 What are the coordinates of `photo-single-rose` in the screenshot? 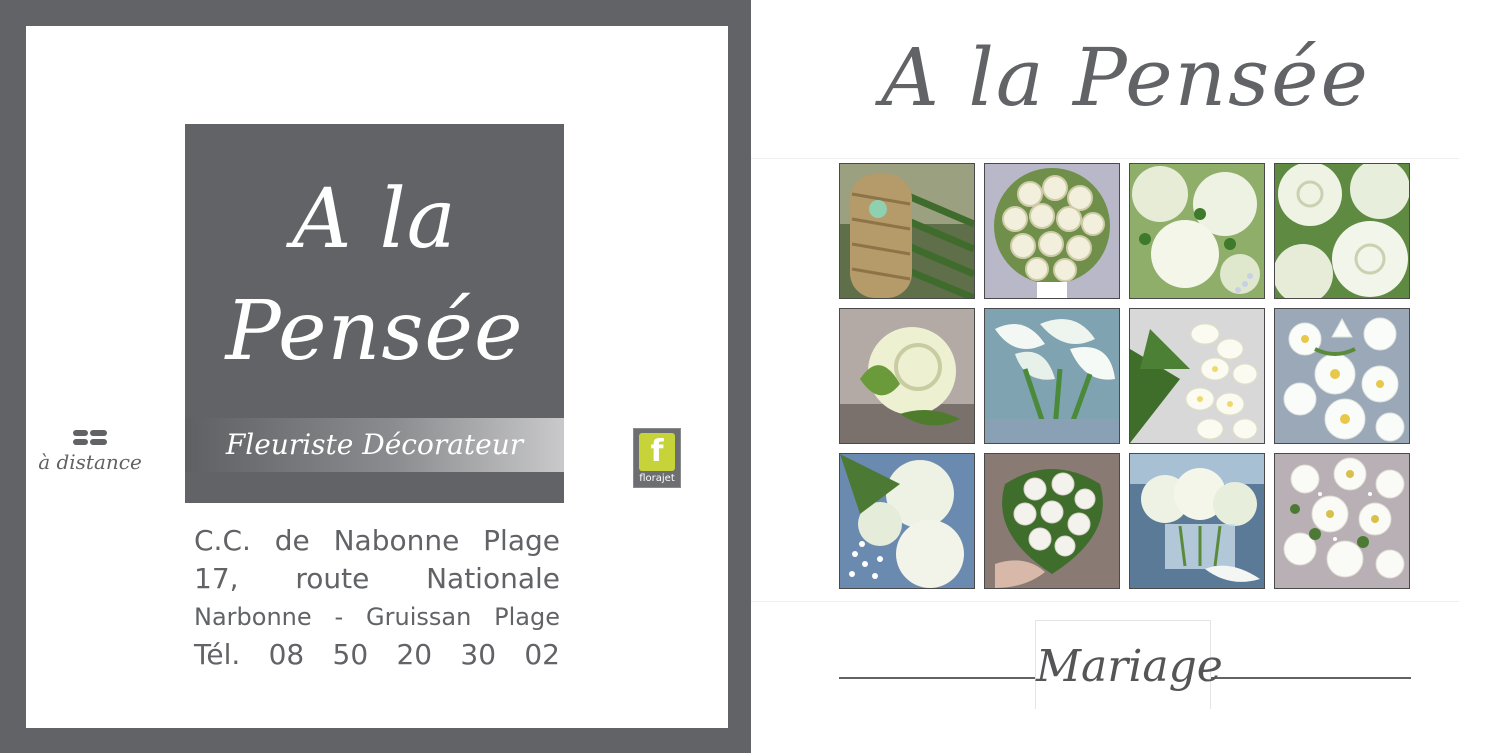 It's located at (907, 376).